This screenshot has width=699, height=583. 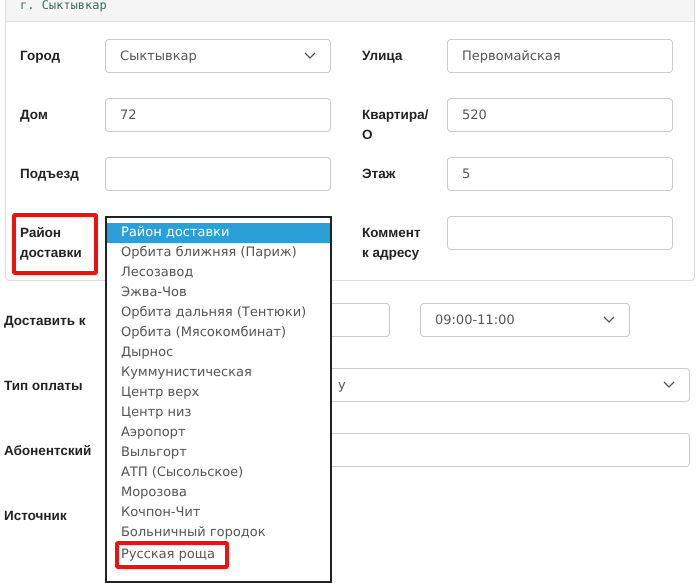 What do you see at coordinates (525, 320) in the screenshot?
I see `time-select: 09:00-11:00` at bounding box center [525, 320].